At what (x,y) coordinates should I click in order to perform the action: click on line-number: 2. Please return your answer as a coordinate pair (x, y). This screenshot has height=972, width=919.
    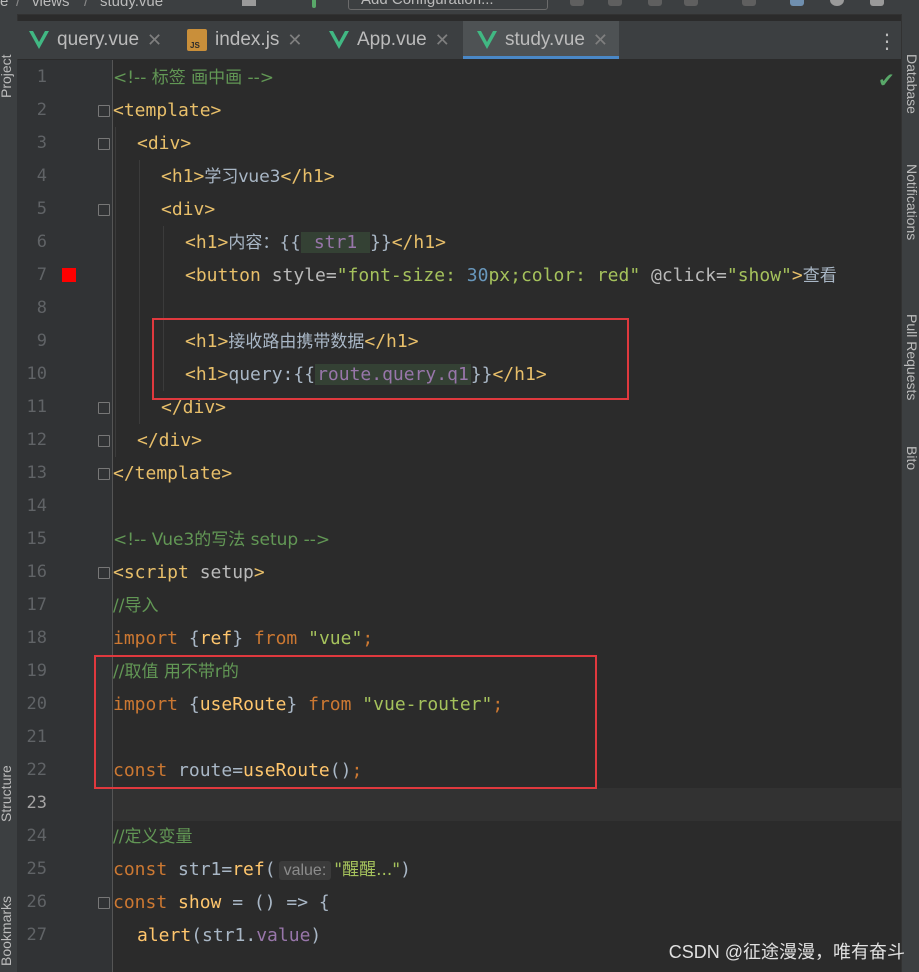
    Looking at the image, I should click on (41, 110).